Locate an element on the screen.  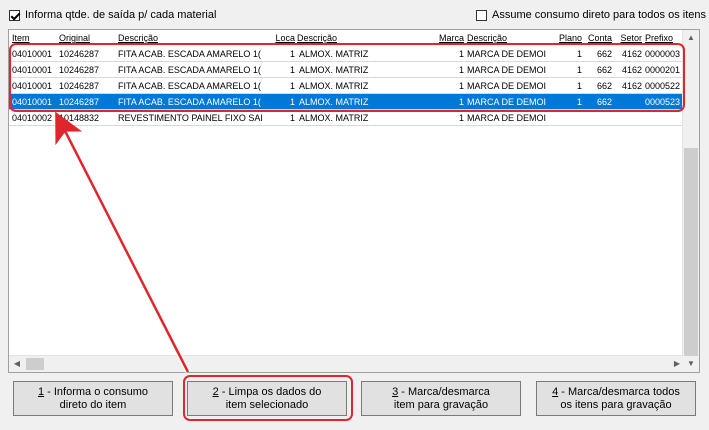
annotation-arrow-icon is located at coordinates (123, 242).